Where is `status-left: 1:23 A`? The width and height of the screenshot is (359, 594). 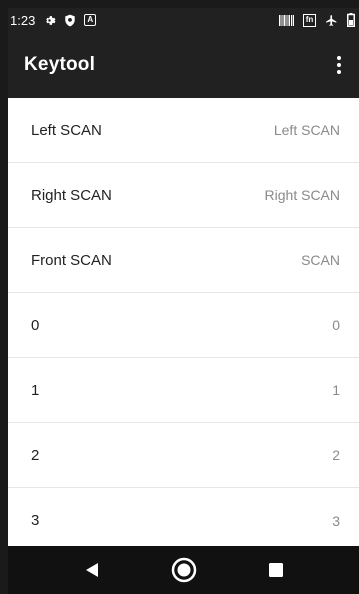 status-left: 1:23 A is located at coordinates (52, 20).